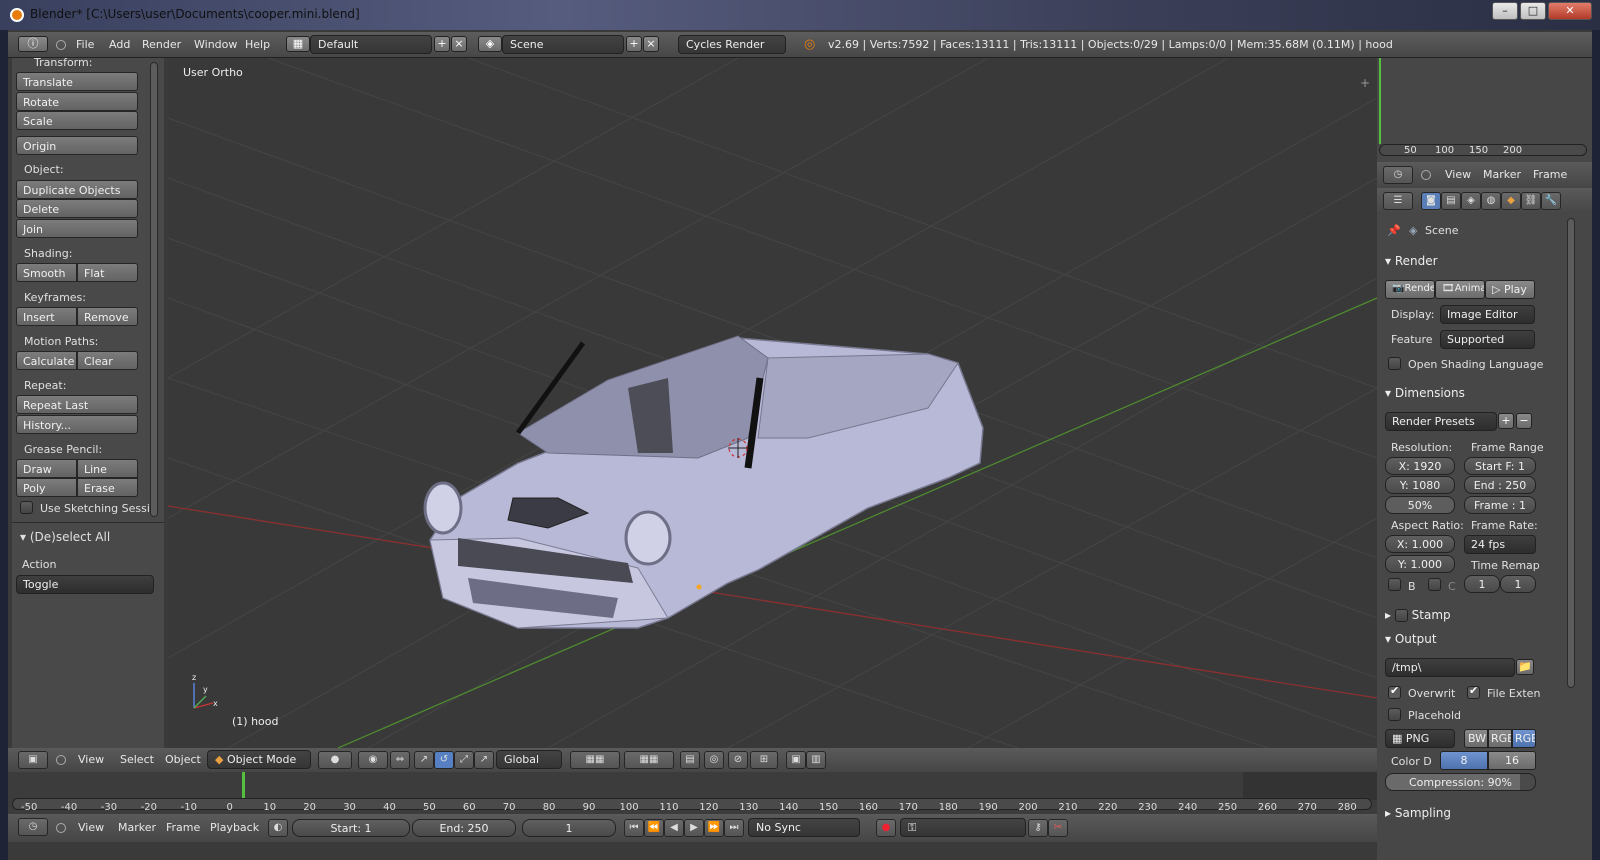  What do you see at coordinates (1394, 584) in the screenshot?
I see `border-checkbox` at bounding box center [1394, 584].